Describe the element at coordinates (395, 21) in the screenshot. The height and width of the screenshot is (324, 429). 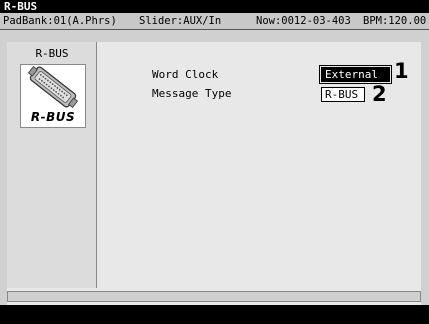
I see `status-bpm: BPM:120.00` at that location.